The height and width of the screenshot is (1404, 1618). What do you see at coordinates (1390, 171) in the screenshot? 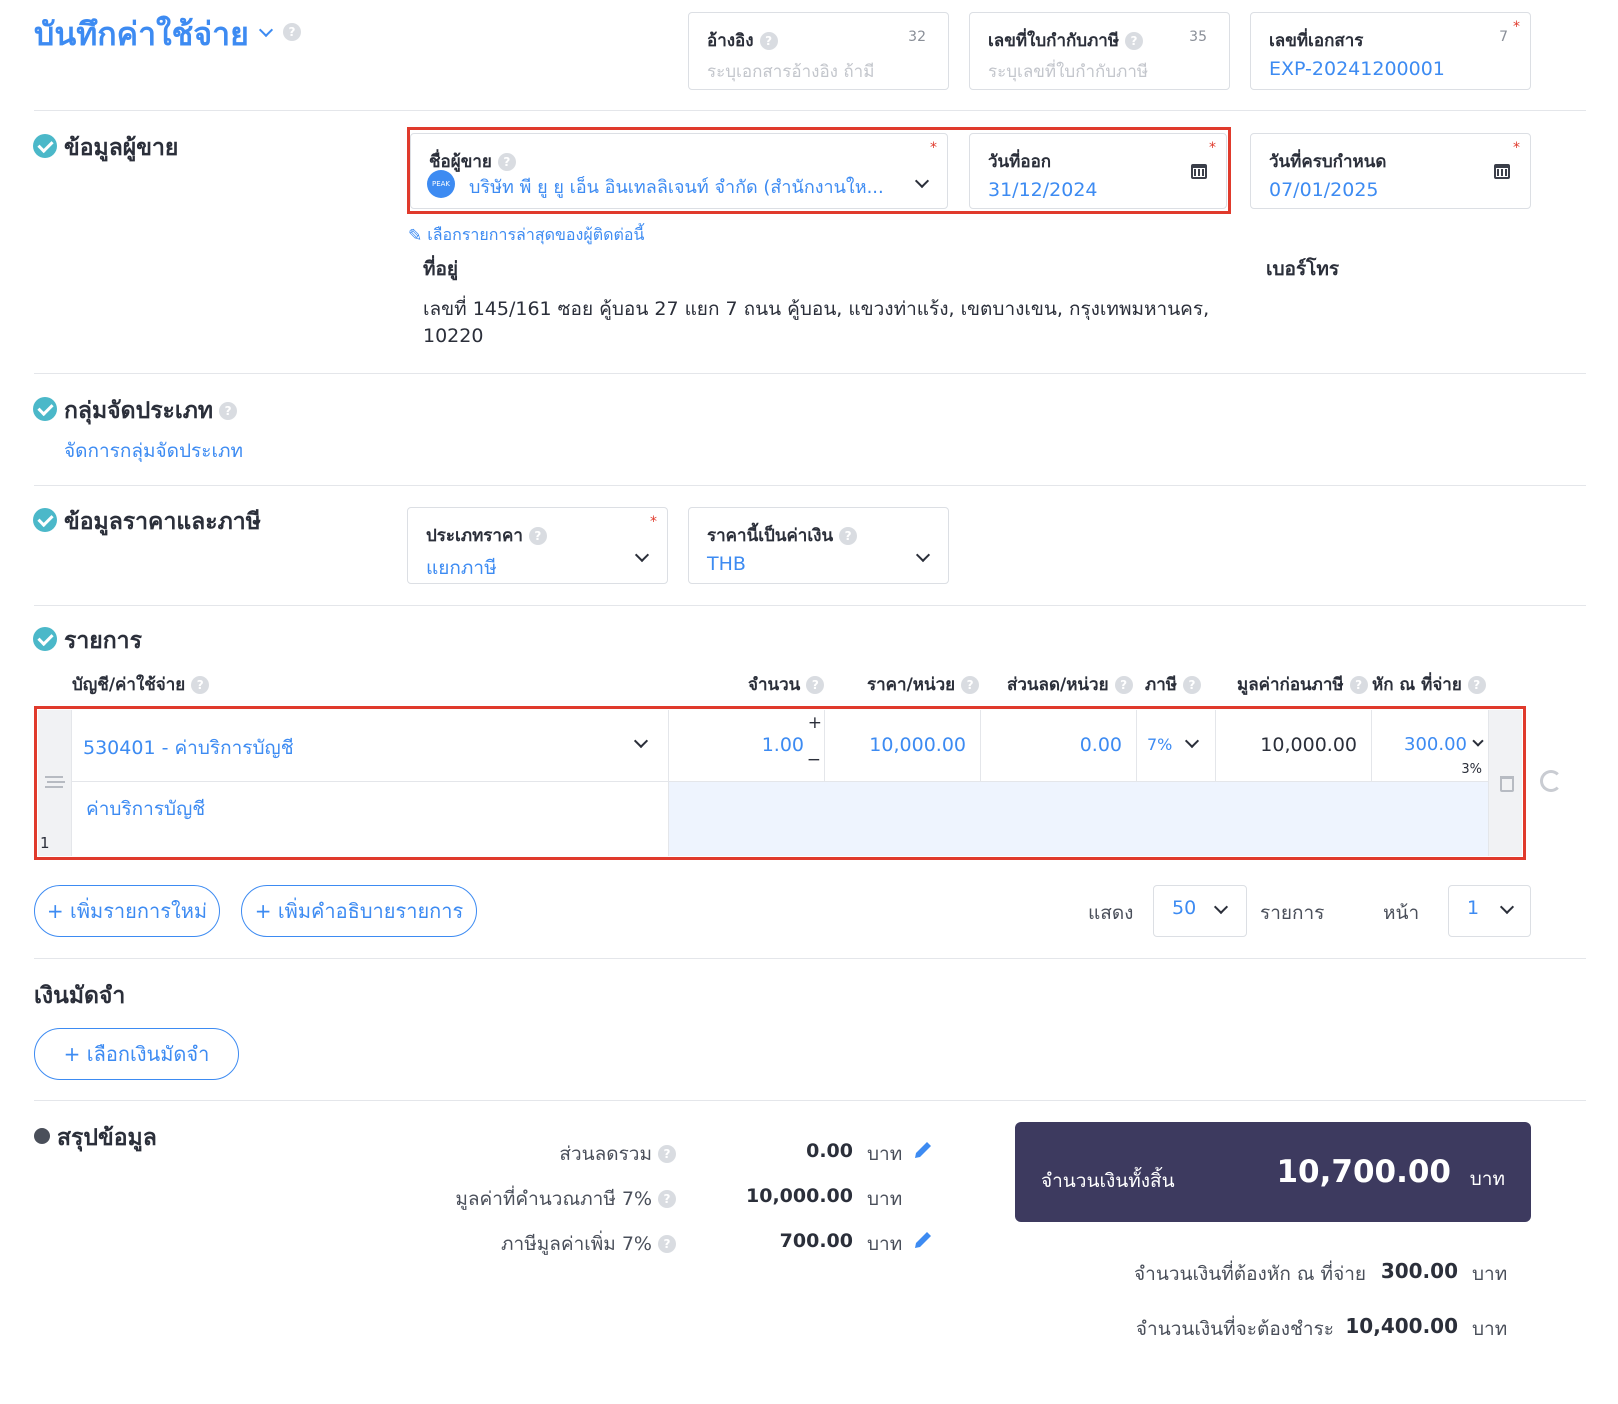
I see `due-date-field: วันที่ครบกำหนด * 07/01/2025` at bounding box center [1390, 171].